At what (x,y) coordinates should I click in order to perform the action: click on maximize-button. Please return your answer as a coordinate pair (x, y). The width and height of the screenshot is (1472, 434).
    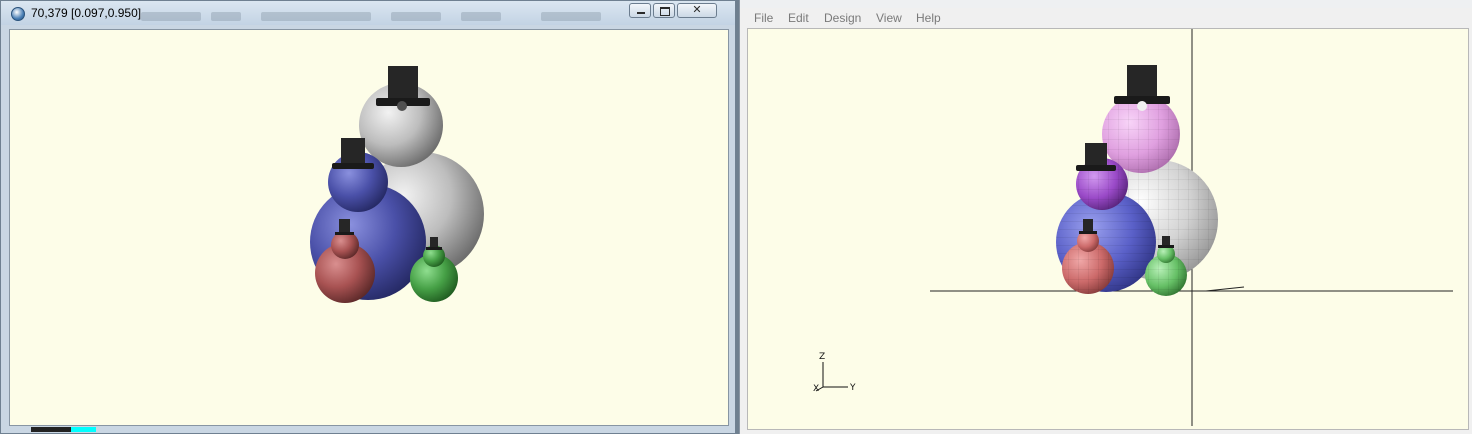
    Looking at the image, I should click on (664, 10).